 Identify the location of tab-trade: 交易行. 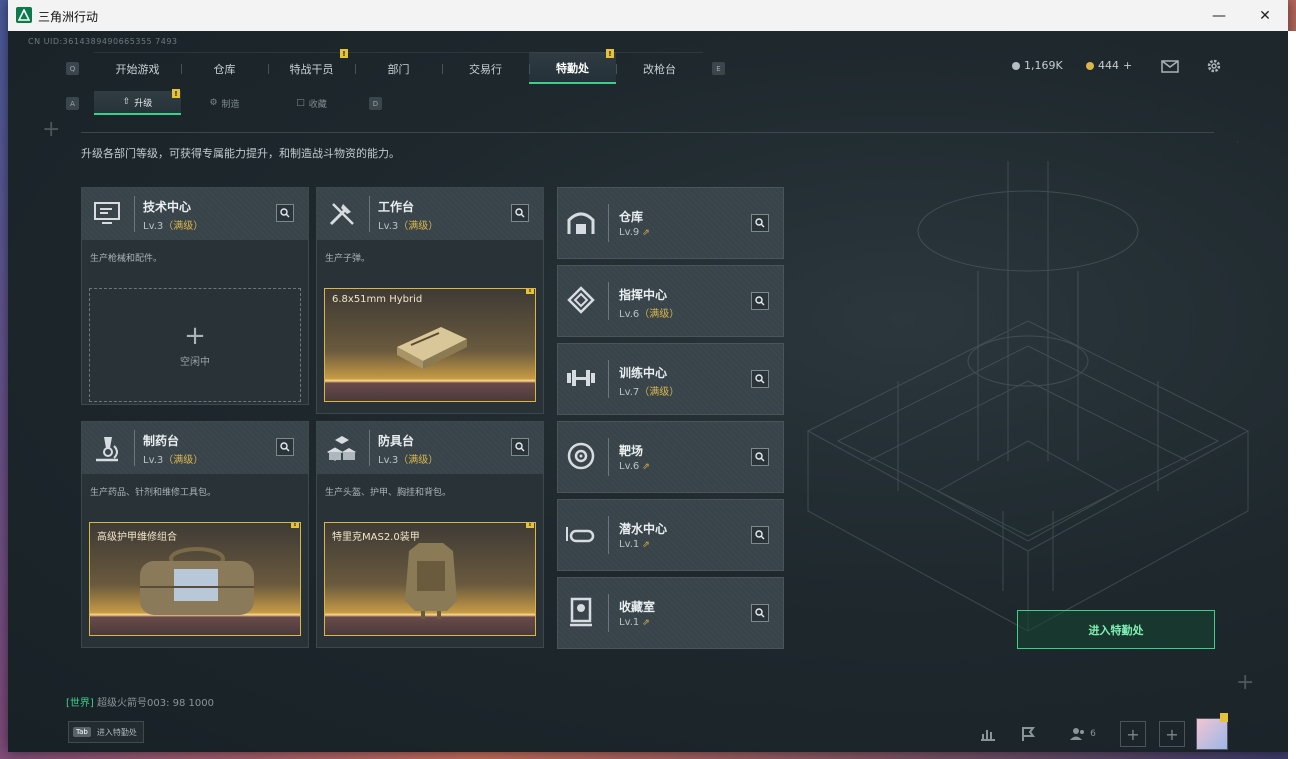
(485, 68).